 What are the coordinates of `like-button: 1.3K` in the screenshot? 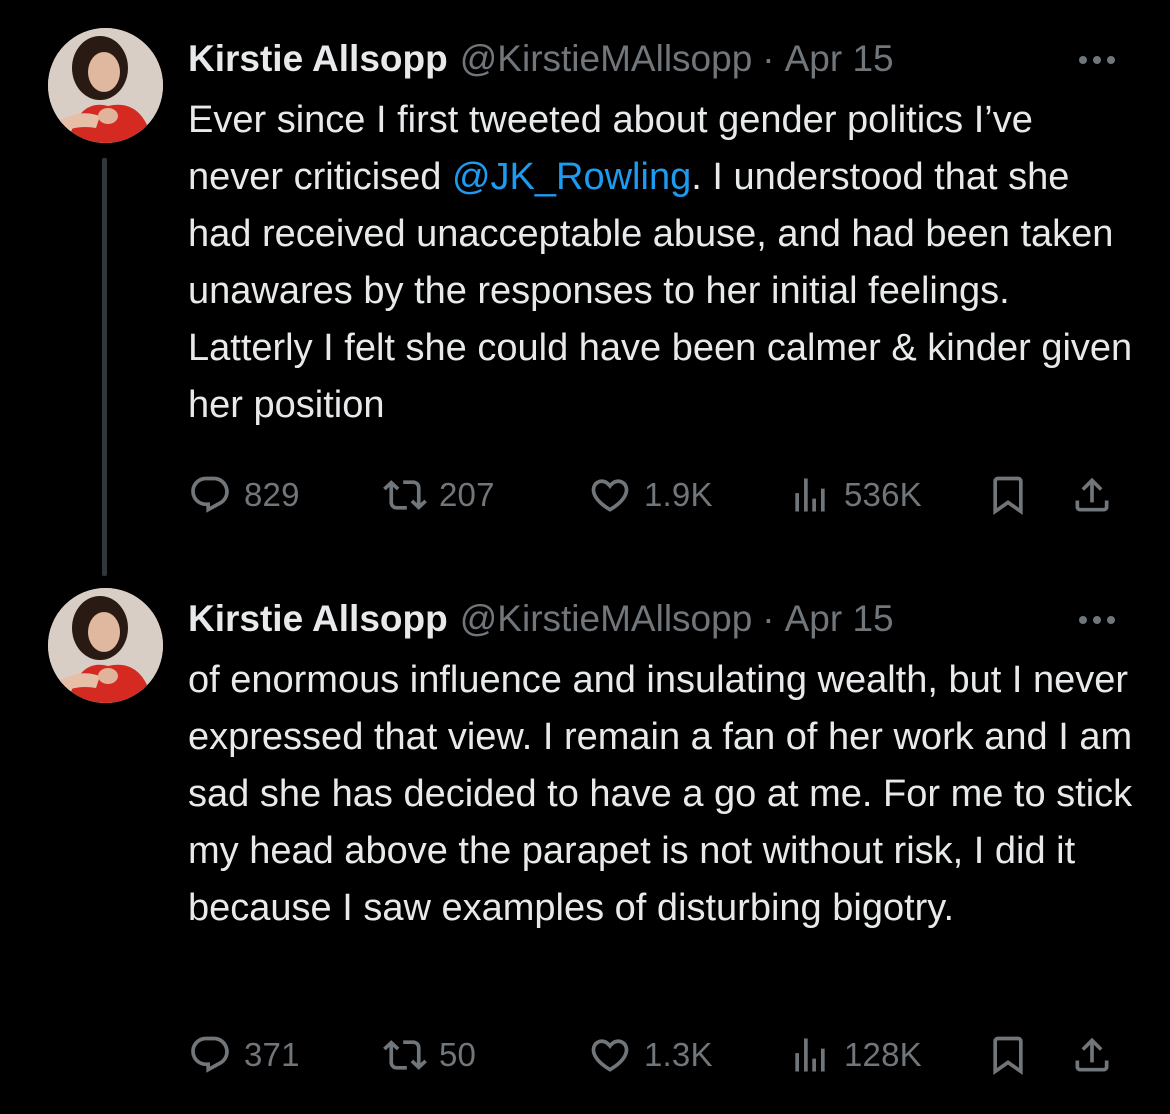 It's located at (650, 1055).